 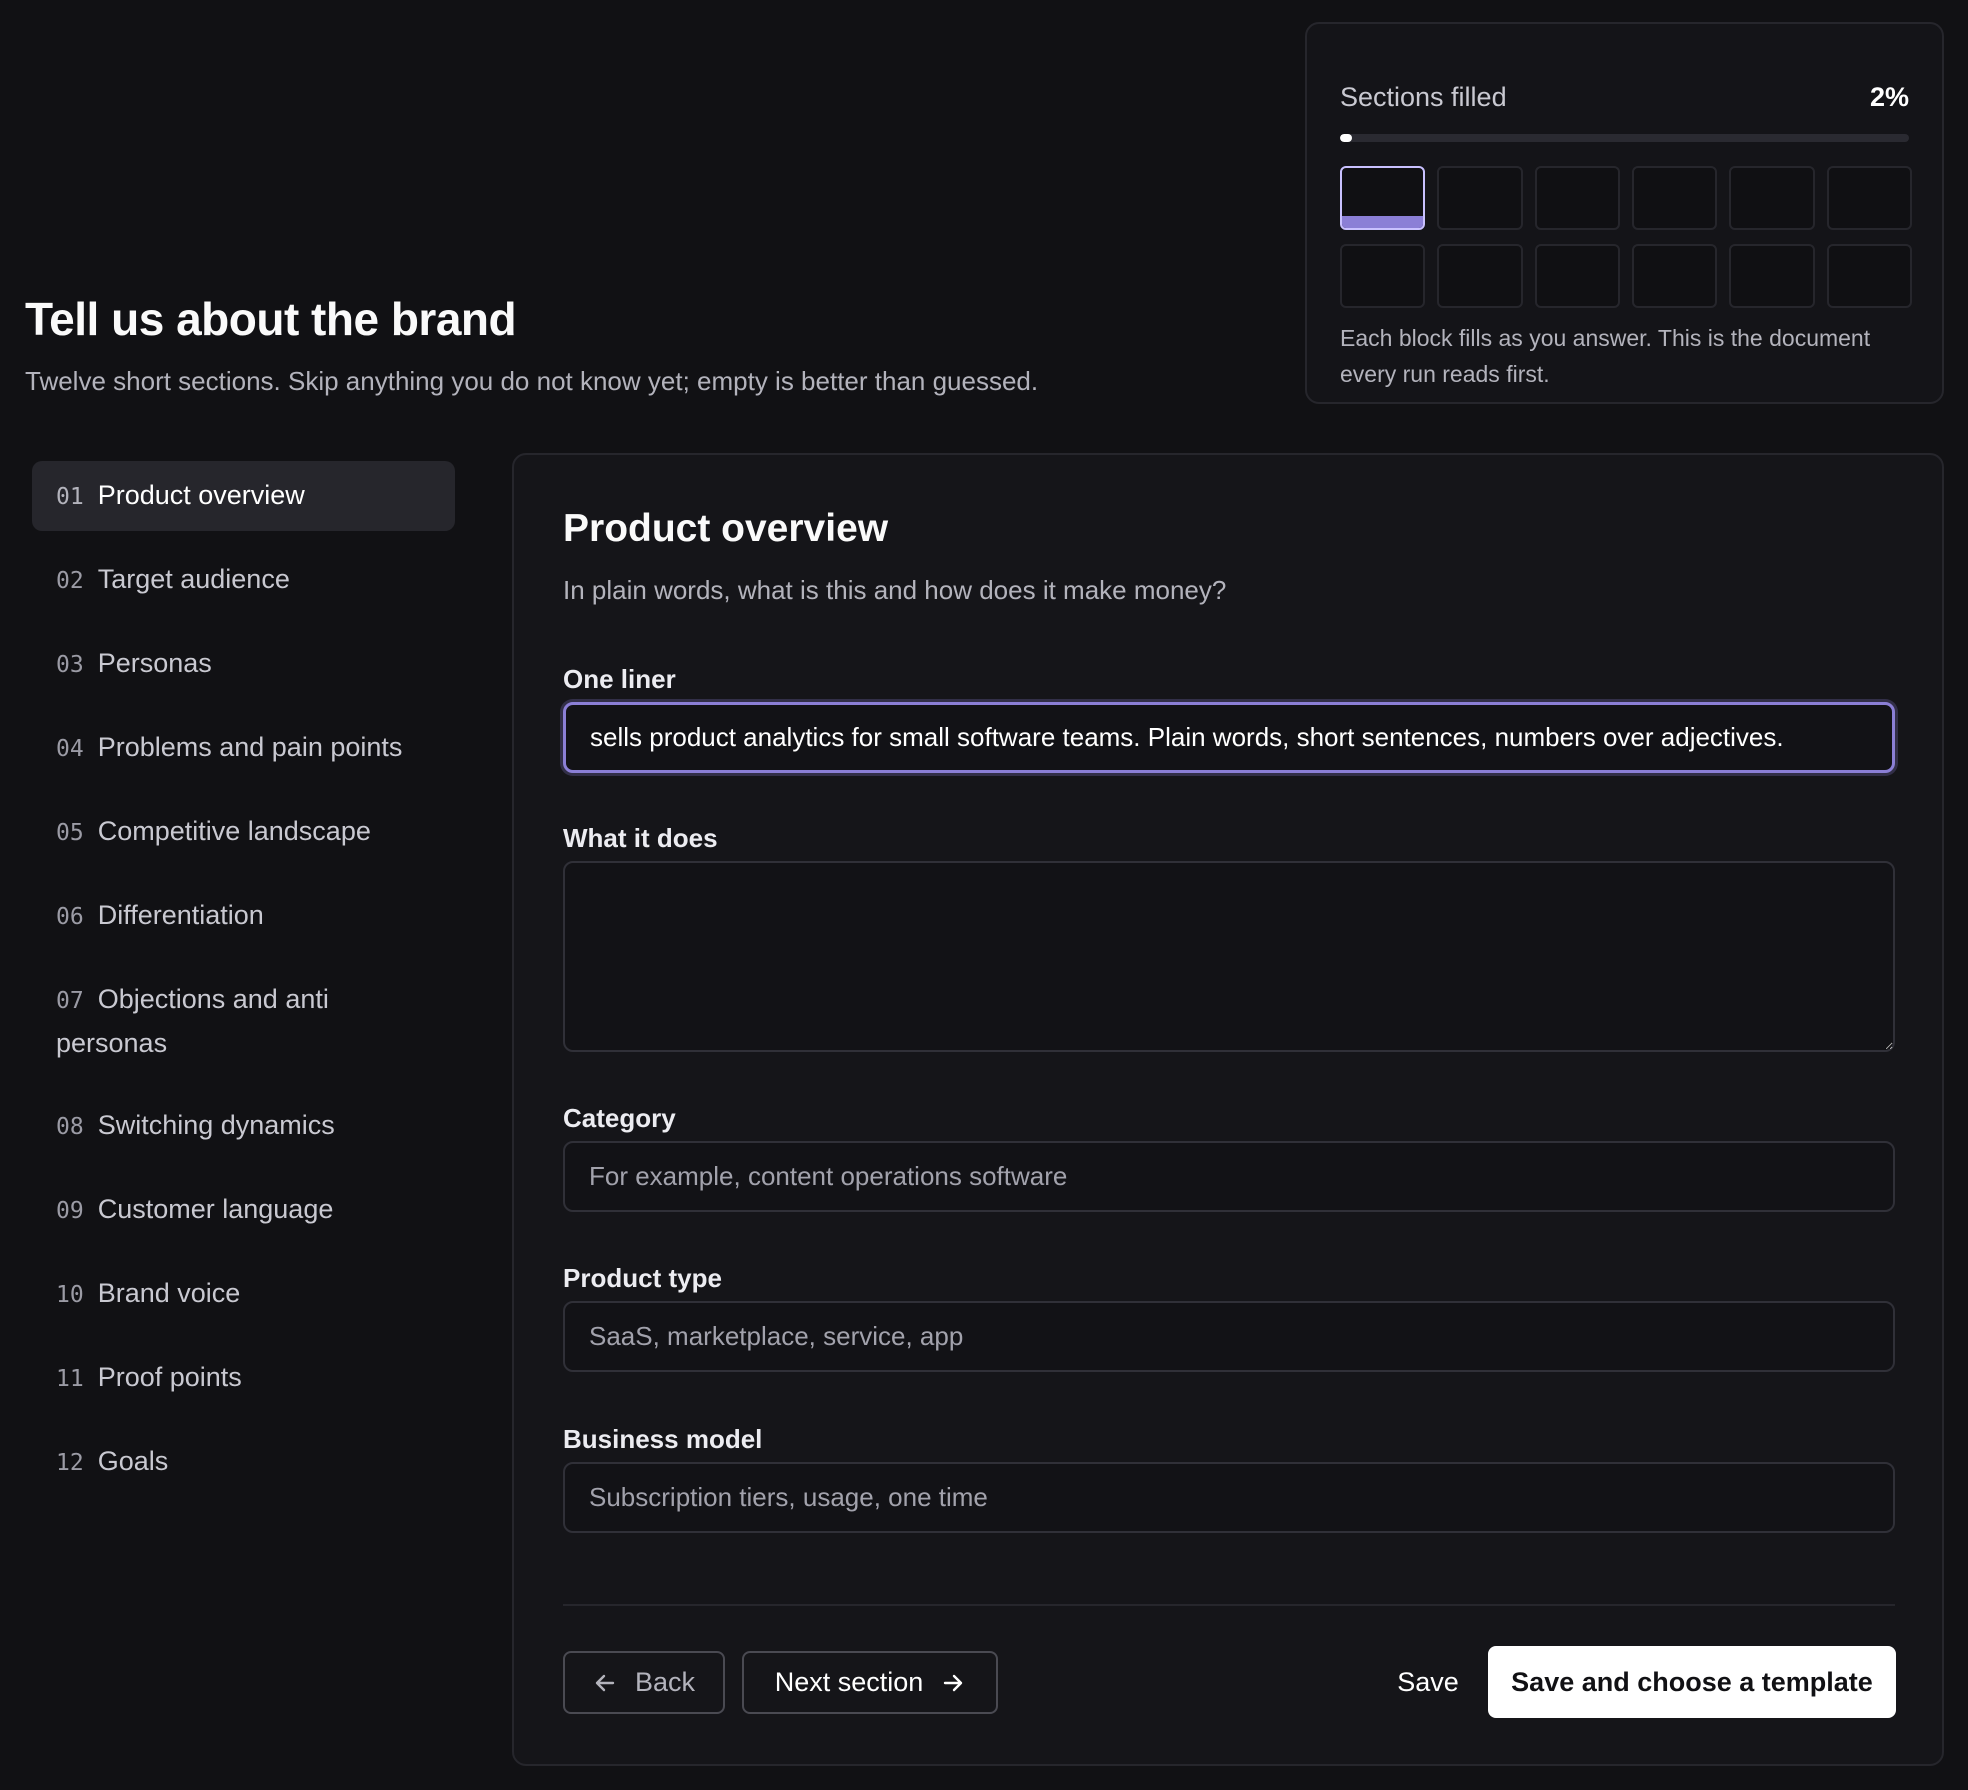 What do you see at coordinates (70, 1127) in the screenshot?
I see `nav-item-number: 08` at bounding box center [70, 1127].